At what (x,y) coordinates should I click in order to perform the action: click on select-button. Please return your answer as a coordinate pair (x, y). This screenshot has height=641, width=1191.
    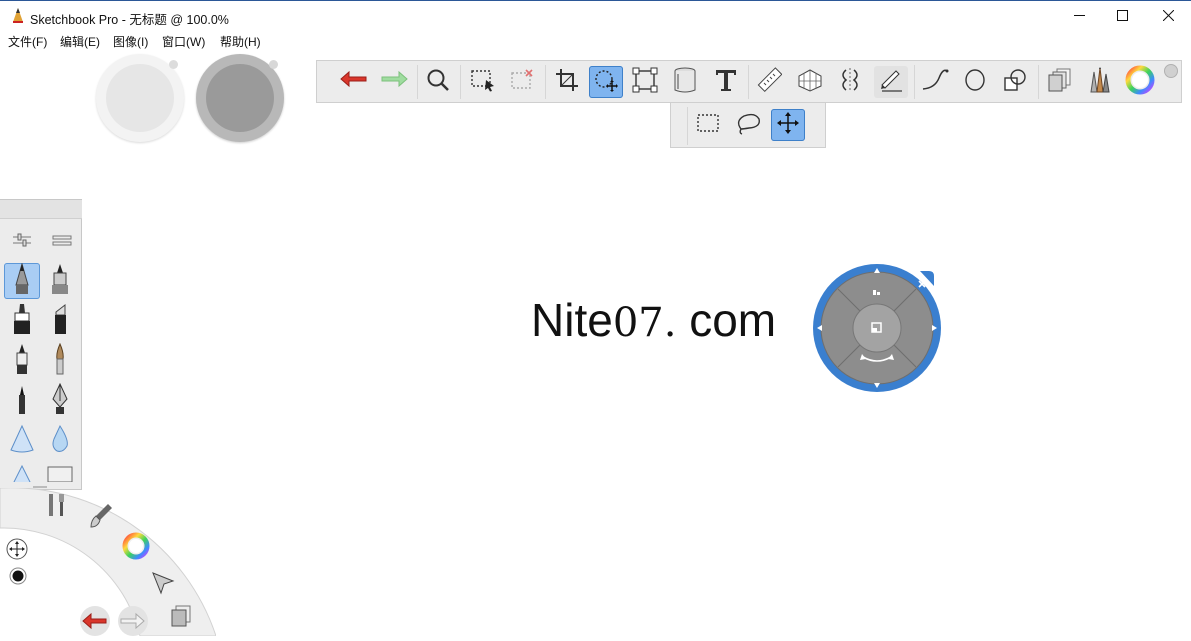
    Looking at the image, I should click on (483, 82).